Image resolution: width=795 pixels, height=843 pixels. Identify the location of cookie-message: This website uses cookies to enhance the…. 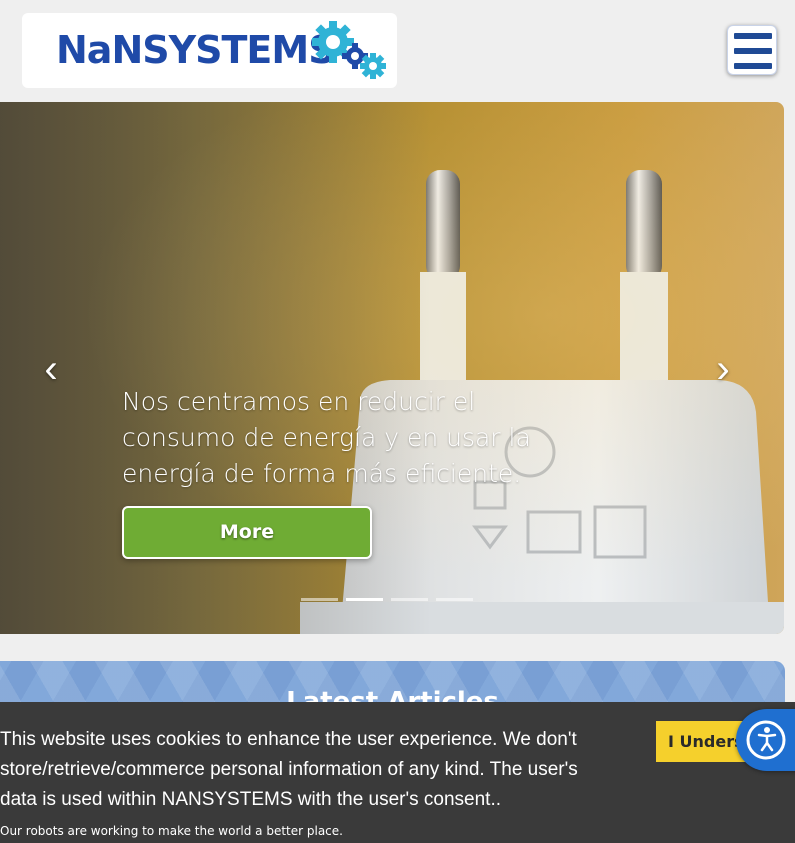
(289, 769).